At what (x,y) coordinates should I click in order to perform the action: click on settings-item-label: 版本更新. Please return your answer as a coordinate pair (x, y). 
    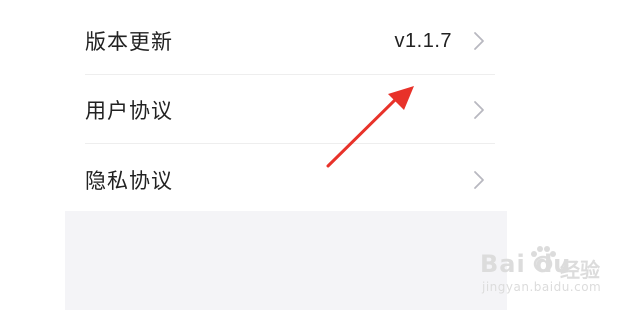
    Looking at the image, I should click on (129, 42).